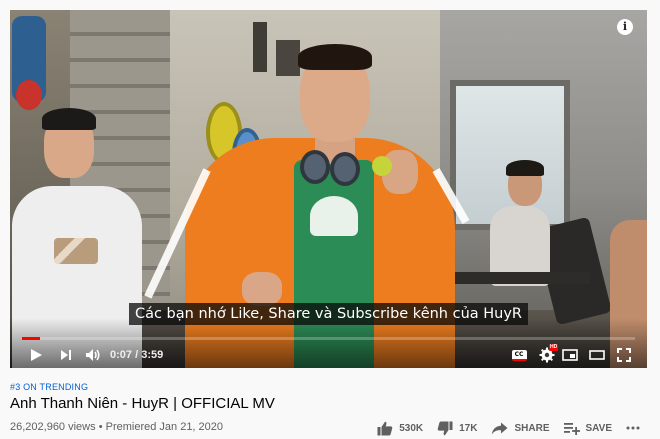 The image size is (660, 439). What do you see at coordinates (515, 278) in the screenshot?
I see `video-frame-bench-bar` at bounding box center [515, 278].